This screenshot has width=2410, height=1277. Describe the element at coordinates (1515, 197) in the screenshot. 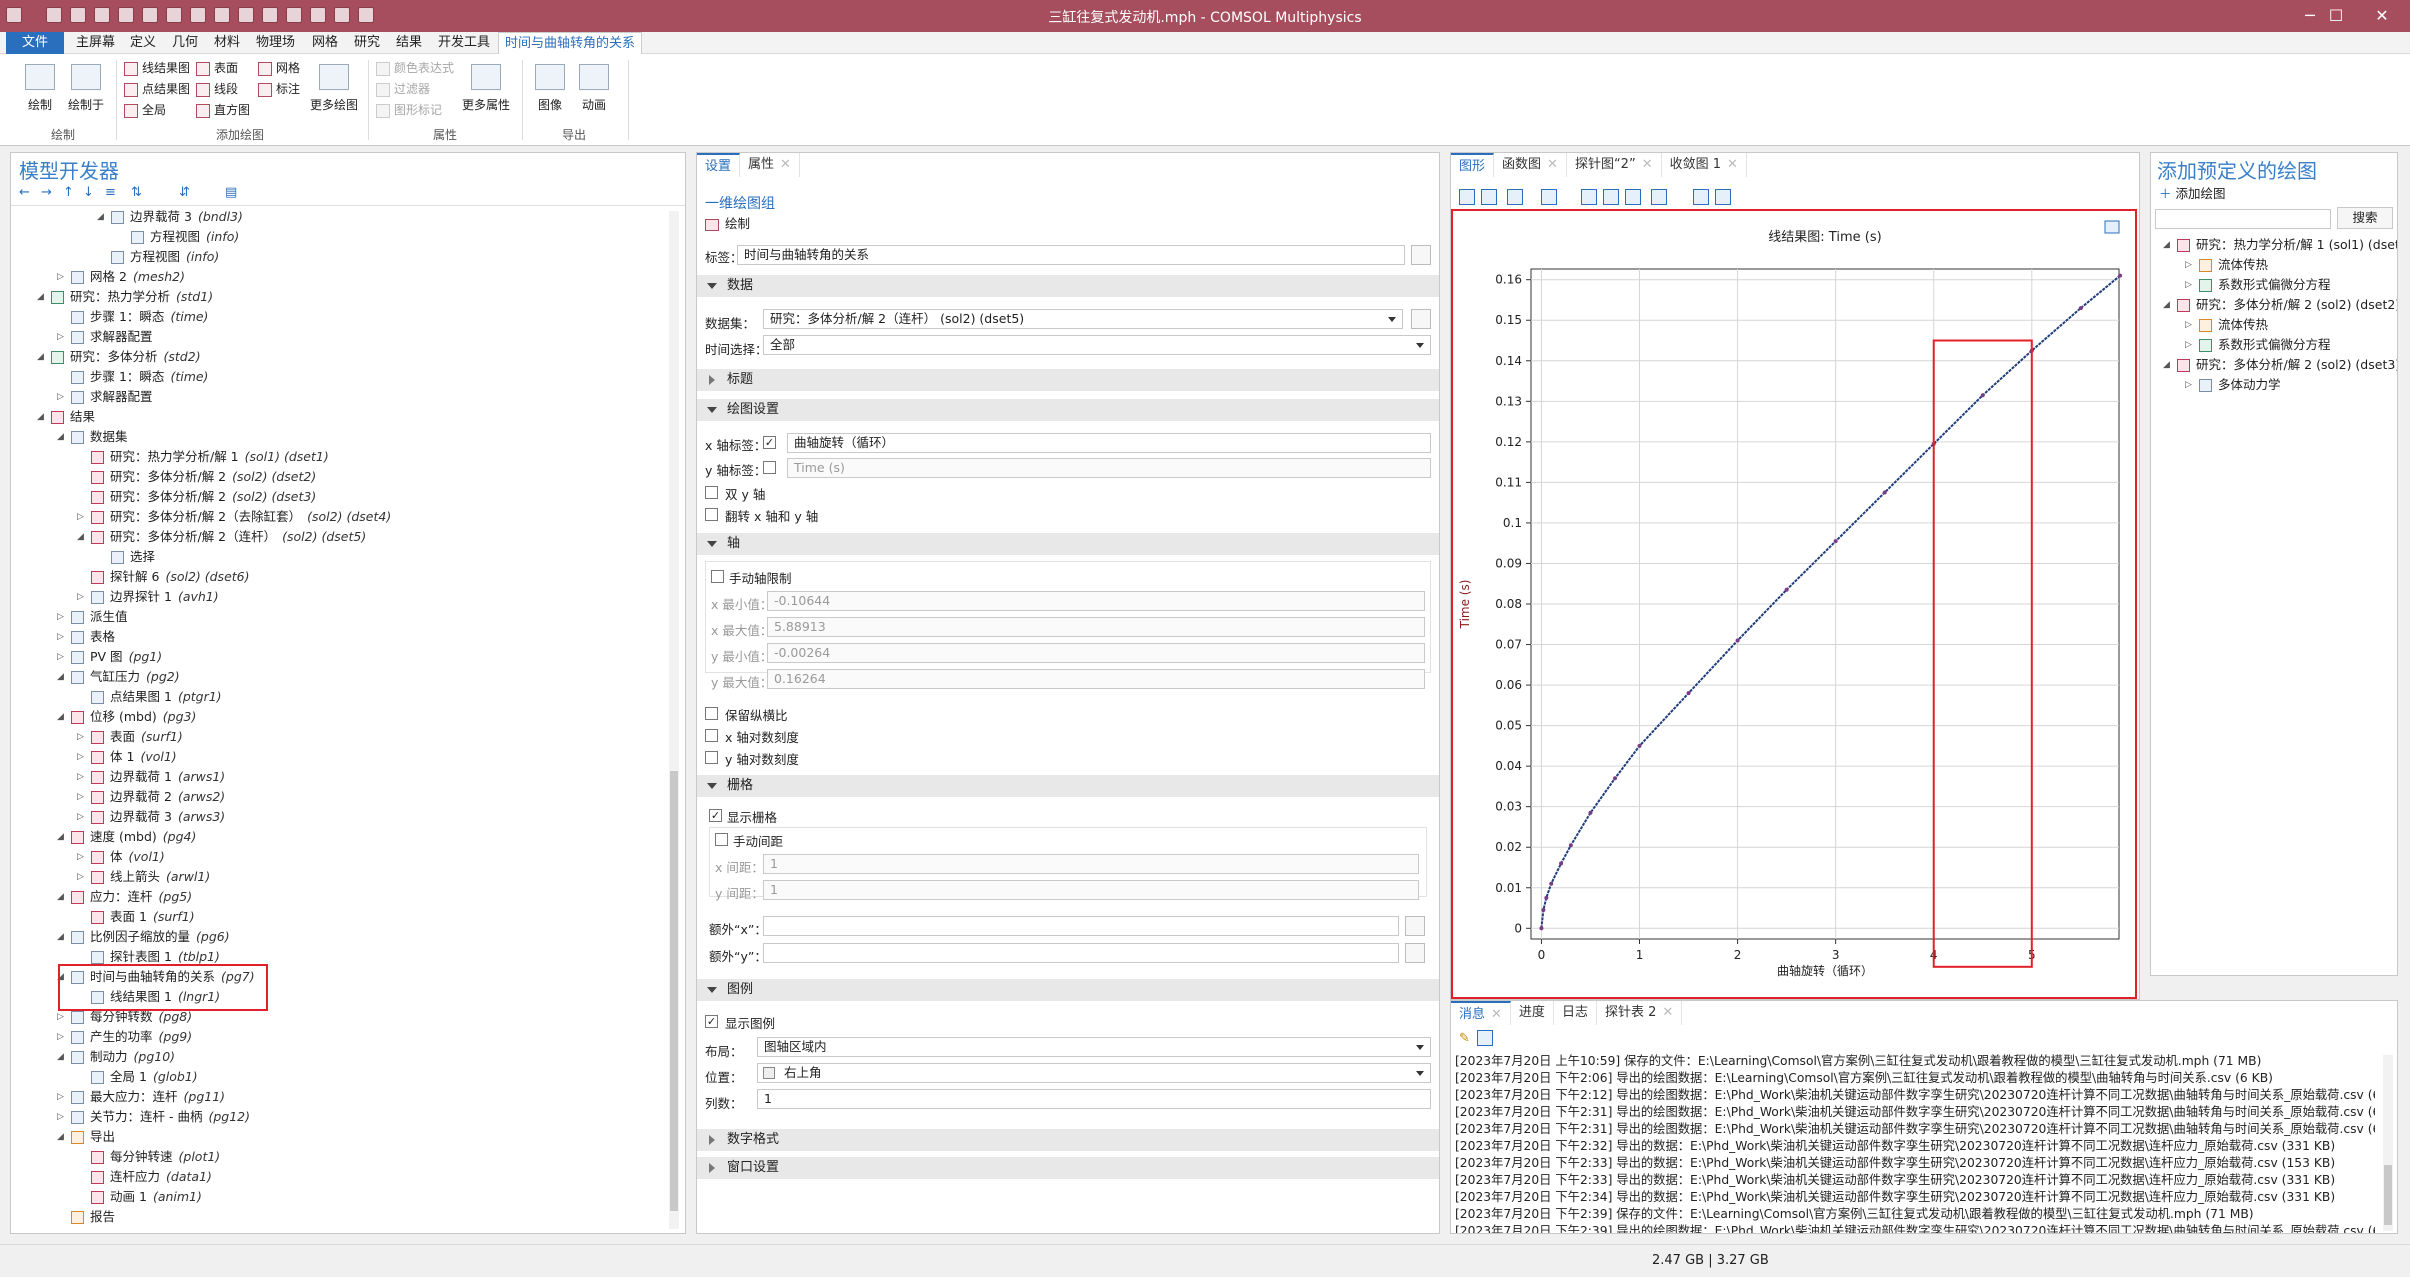

I see `zoom-box-icon` at that location.